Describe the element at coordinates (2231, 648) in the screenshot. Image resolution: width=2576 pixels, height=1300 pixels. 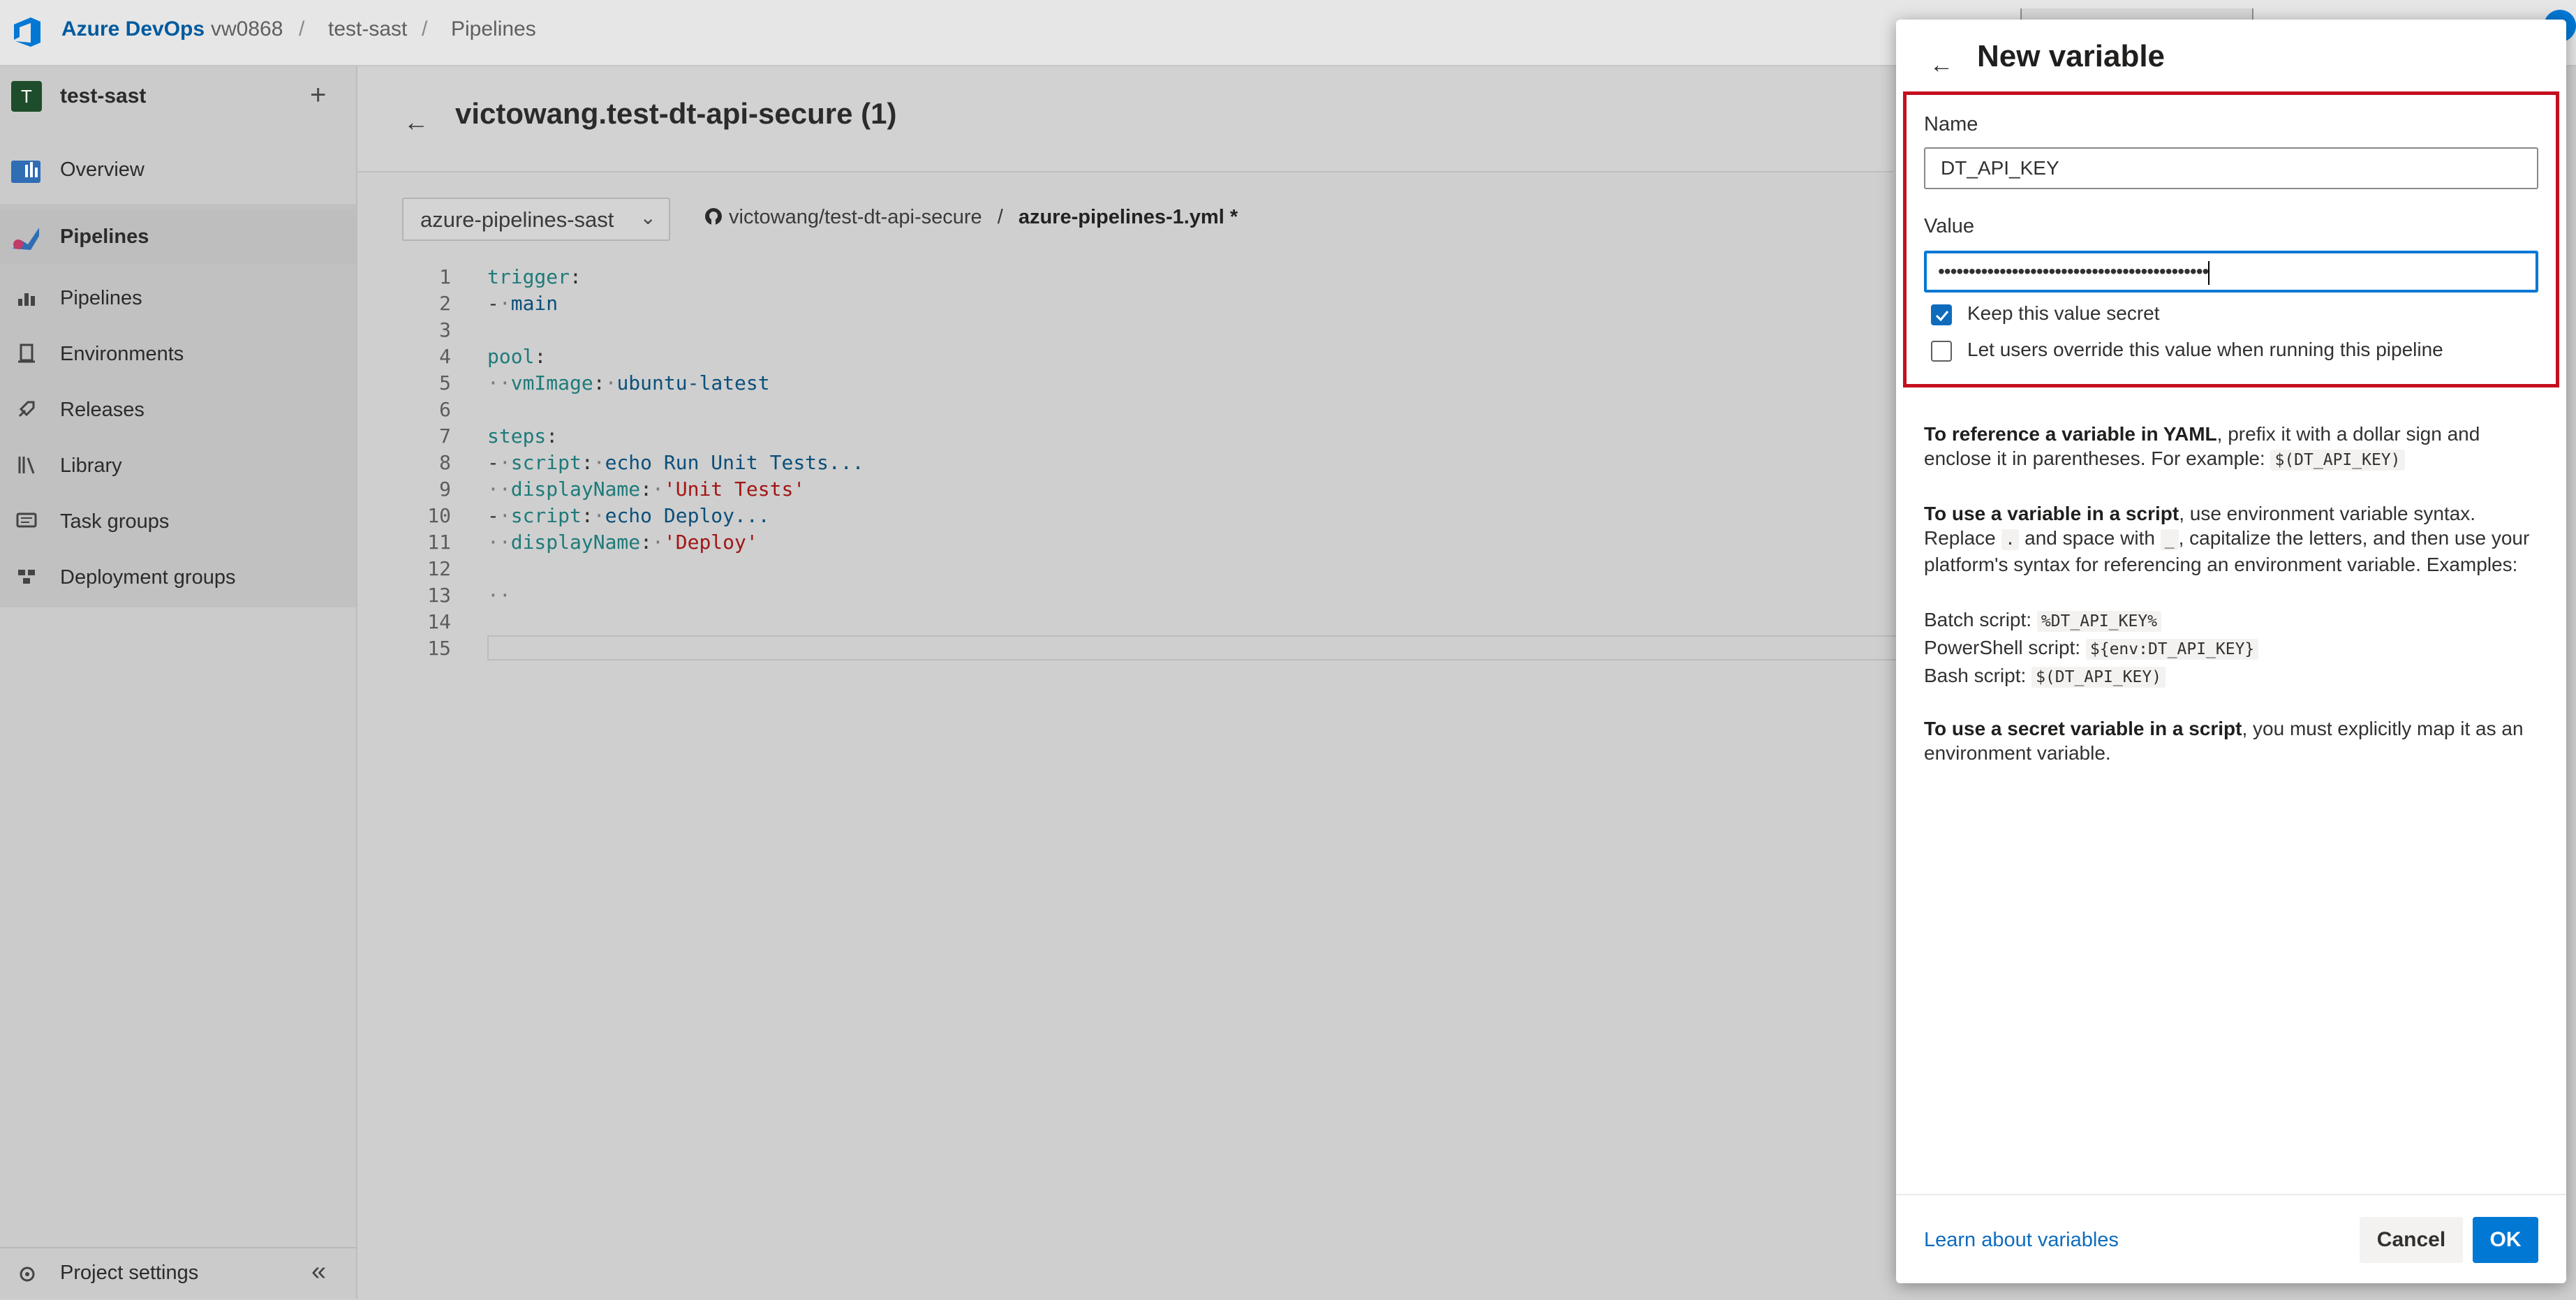
I see `help-powershell: PowerShell script: ${env:DT_API_KEY}` at that location.